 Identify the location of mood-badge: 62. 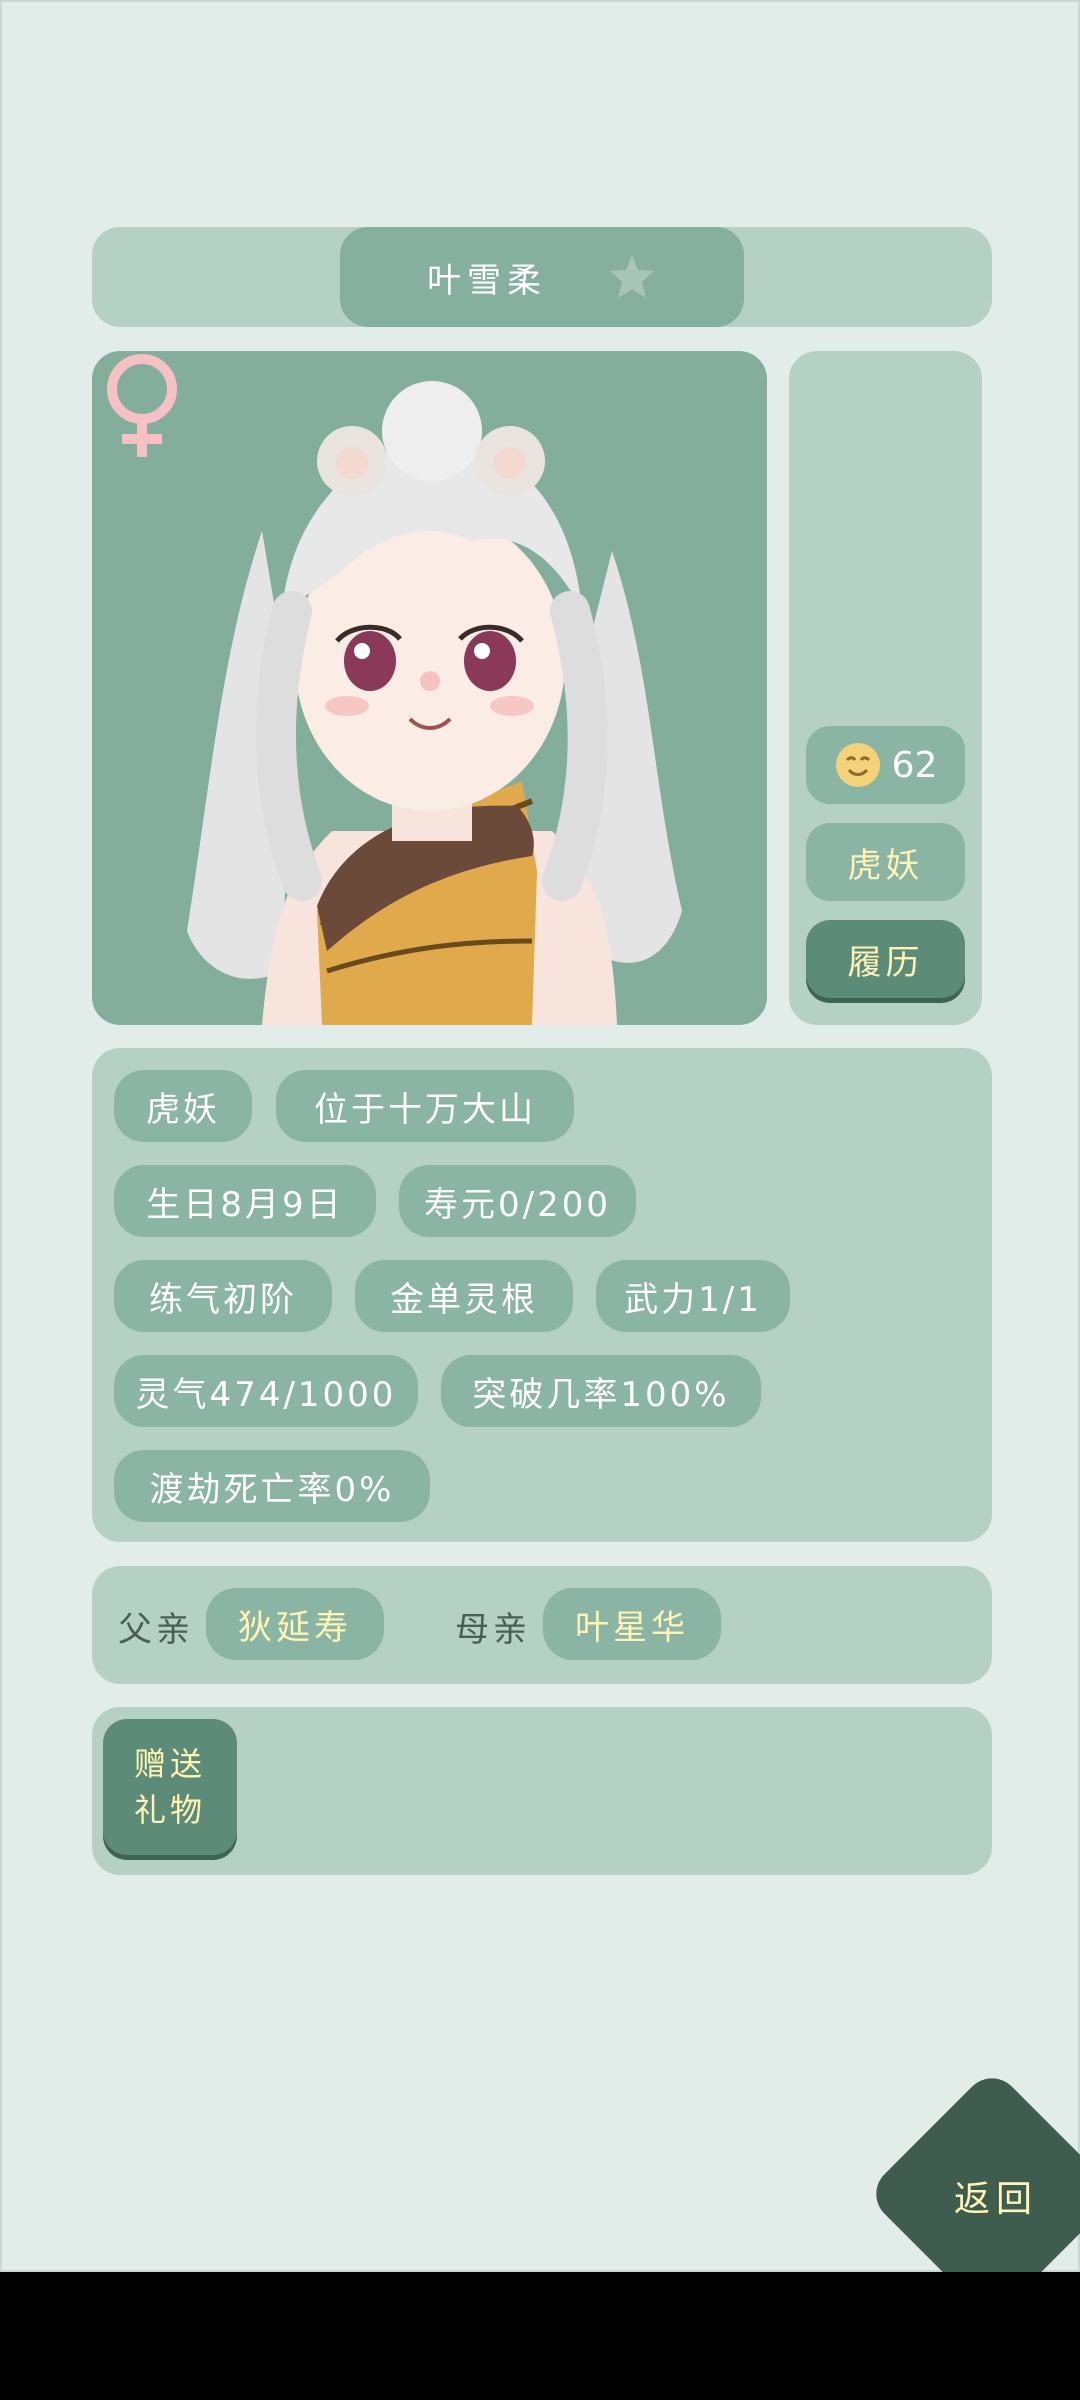
(885, 765).